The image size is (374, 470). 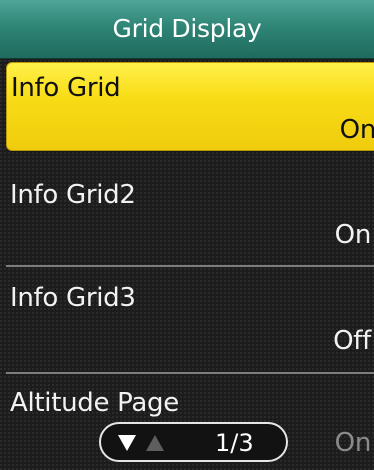 I want to click on title-bar: Grid Display, so click(x=187, y=29).